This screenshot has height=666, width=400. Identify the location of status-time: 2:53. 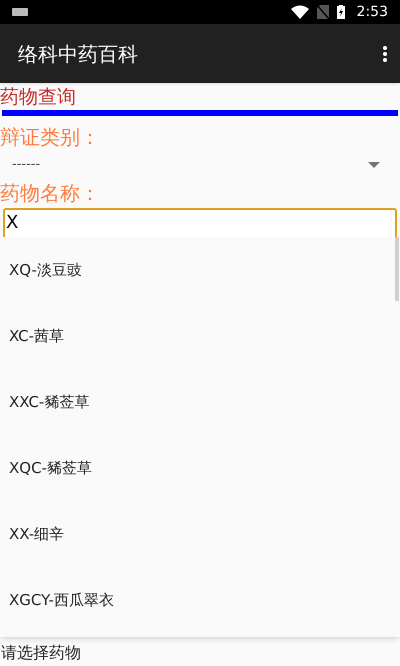
(372, 12).